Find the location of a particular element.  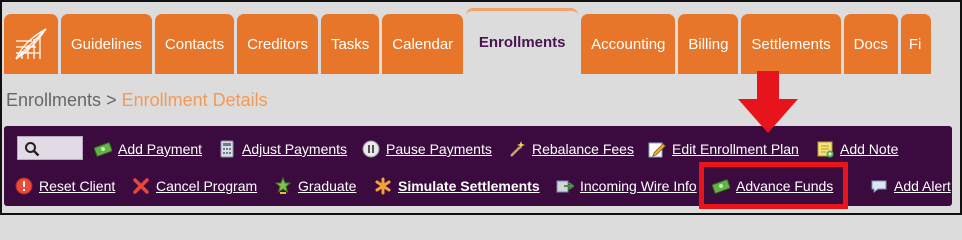

money-icon is located at coordinates (103, 149).